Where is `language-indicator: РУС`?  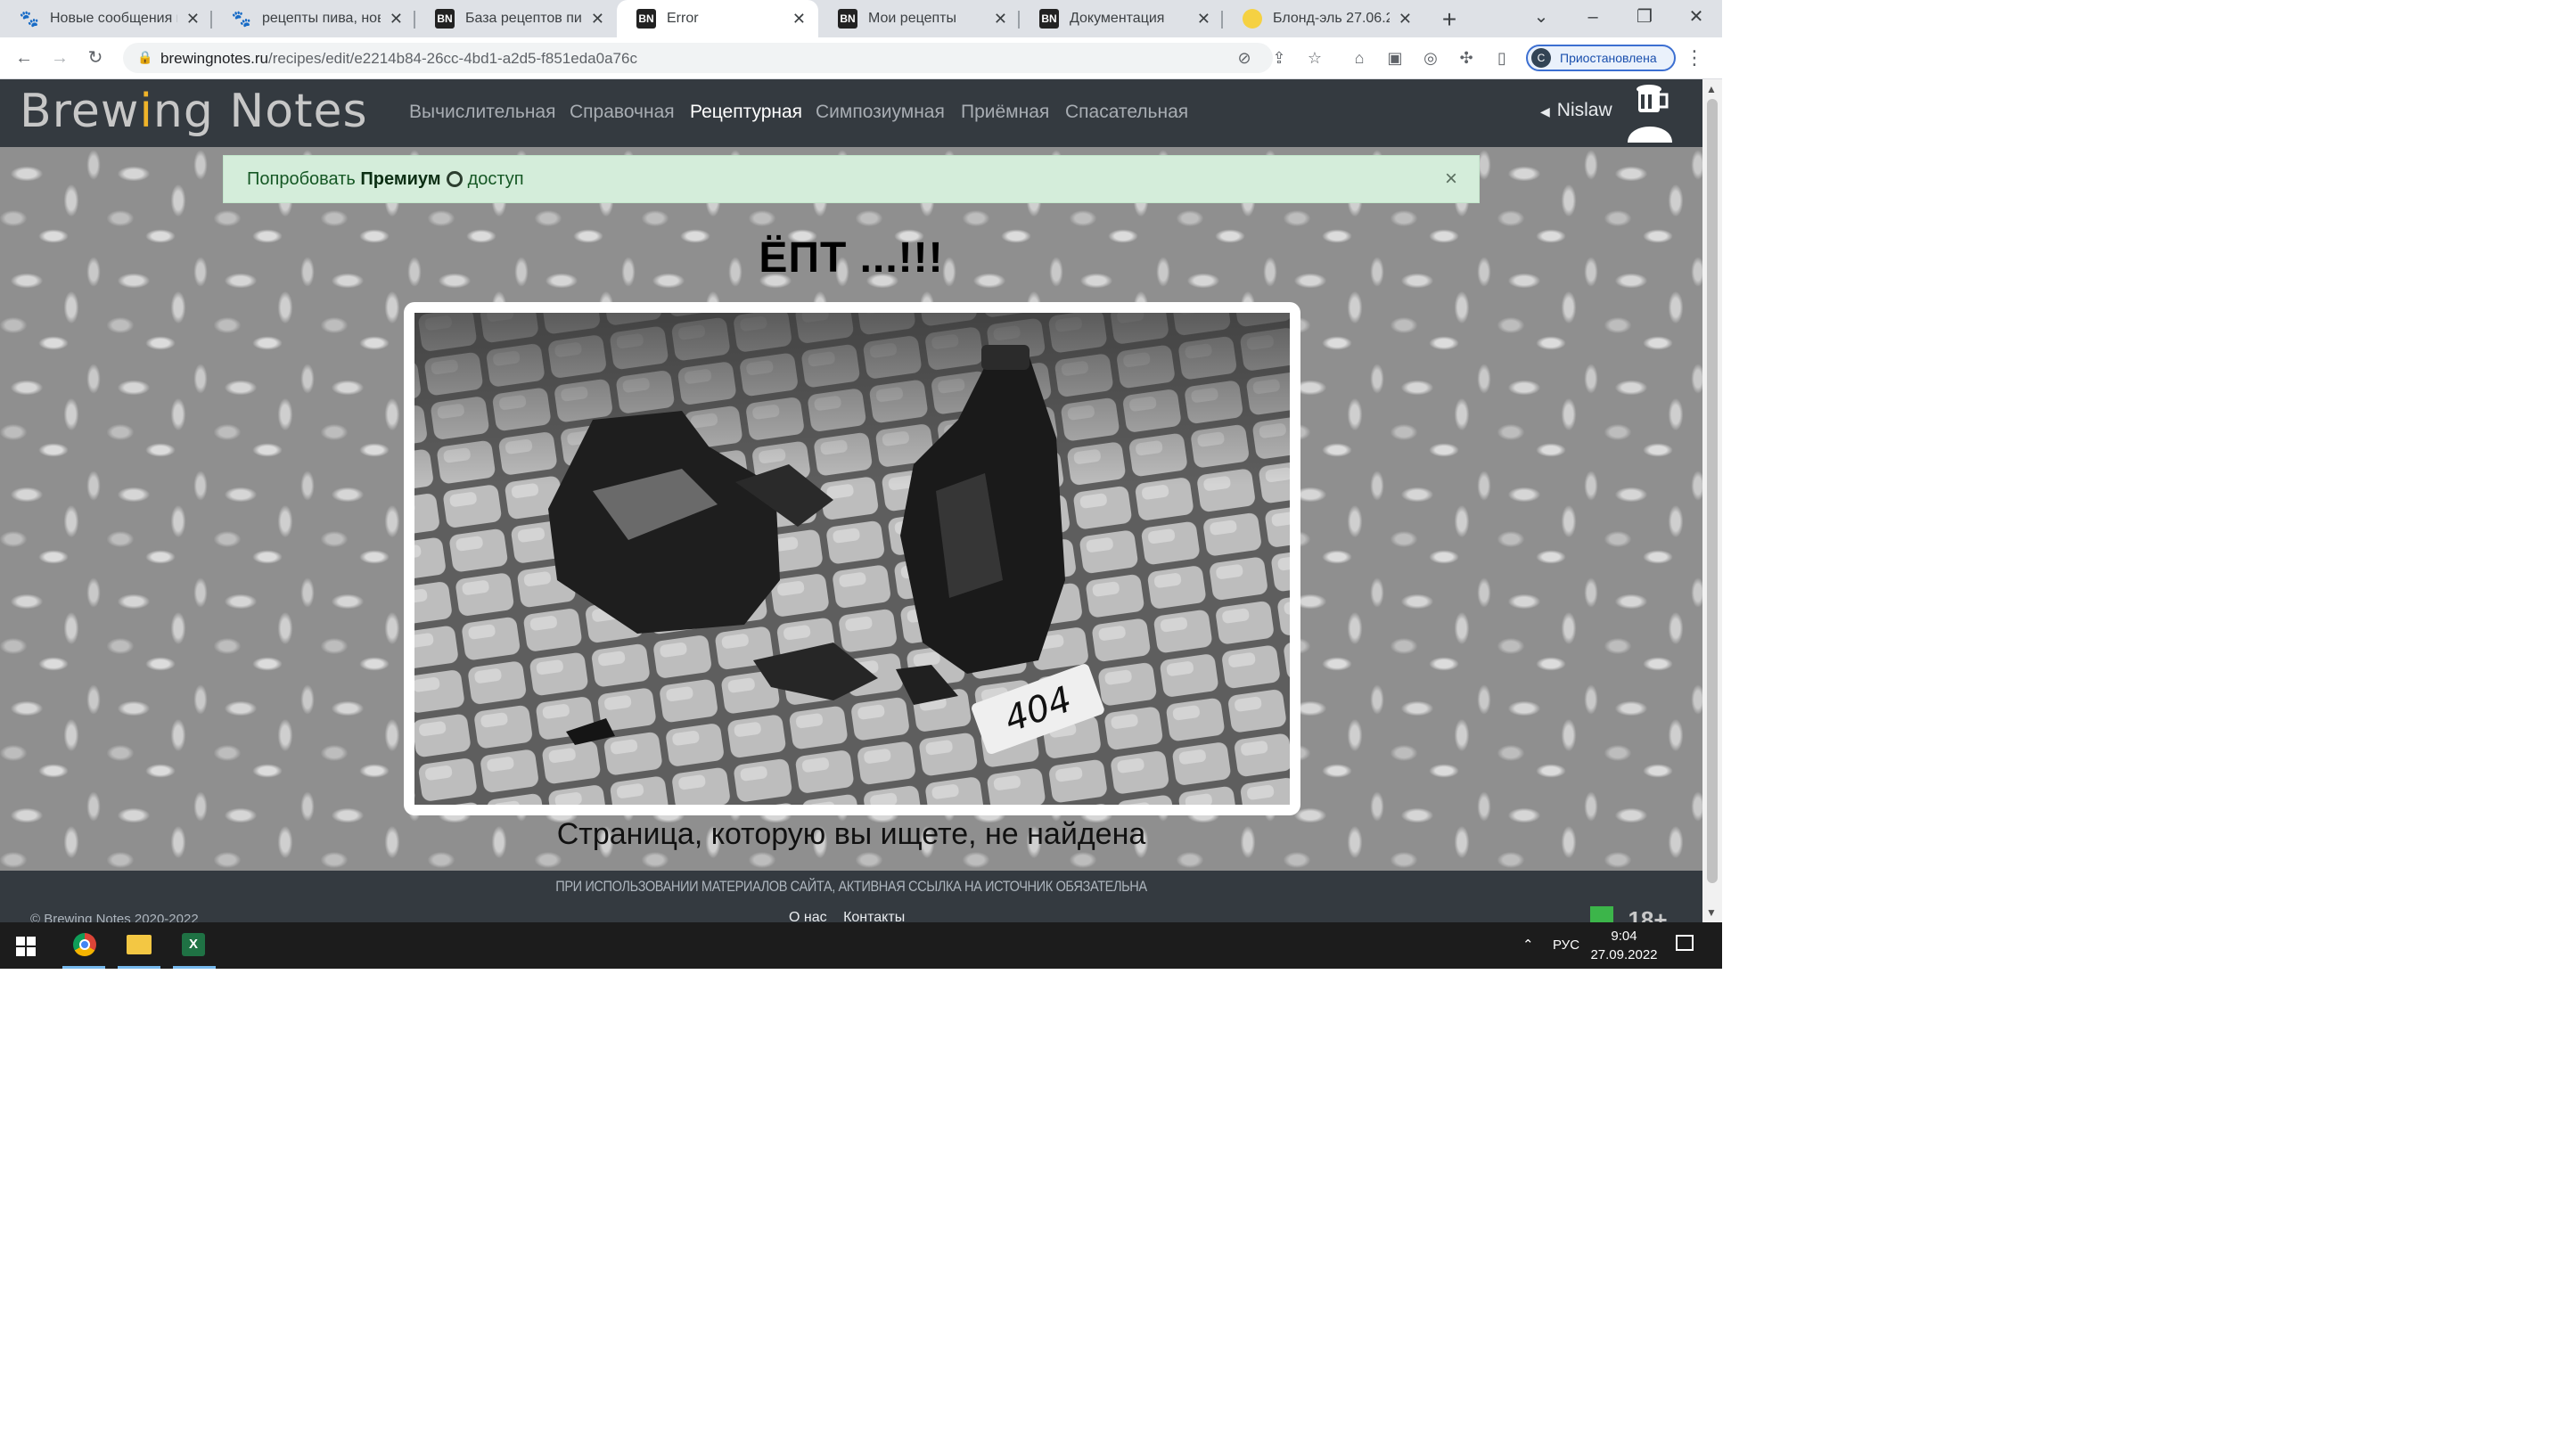
language-indicator: РУС is located at coordinates (1566, 945).